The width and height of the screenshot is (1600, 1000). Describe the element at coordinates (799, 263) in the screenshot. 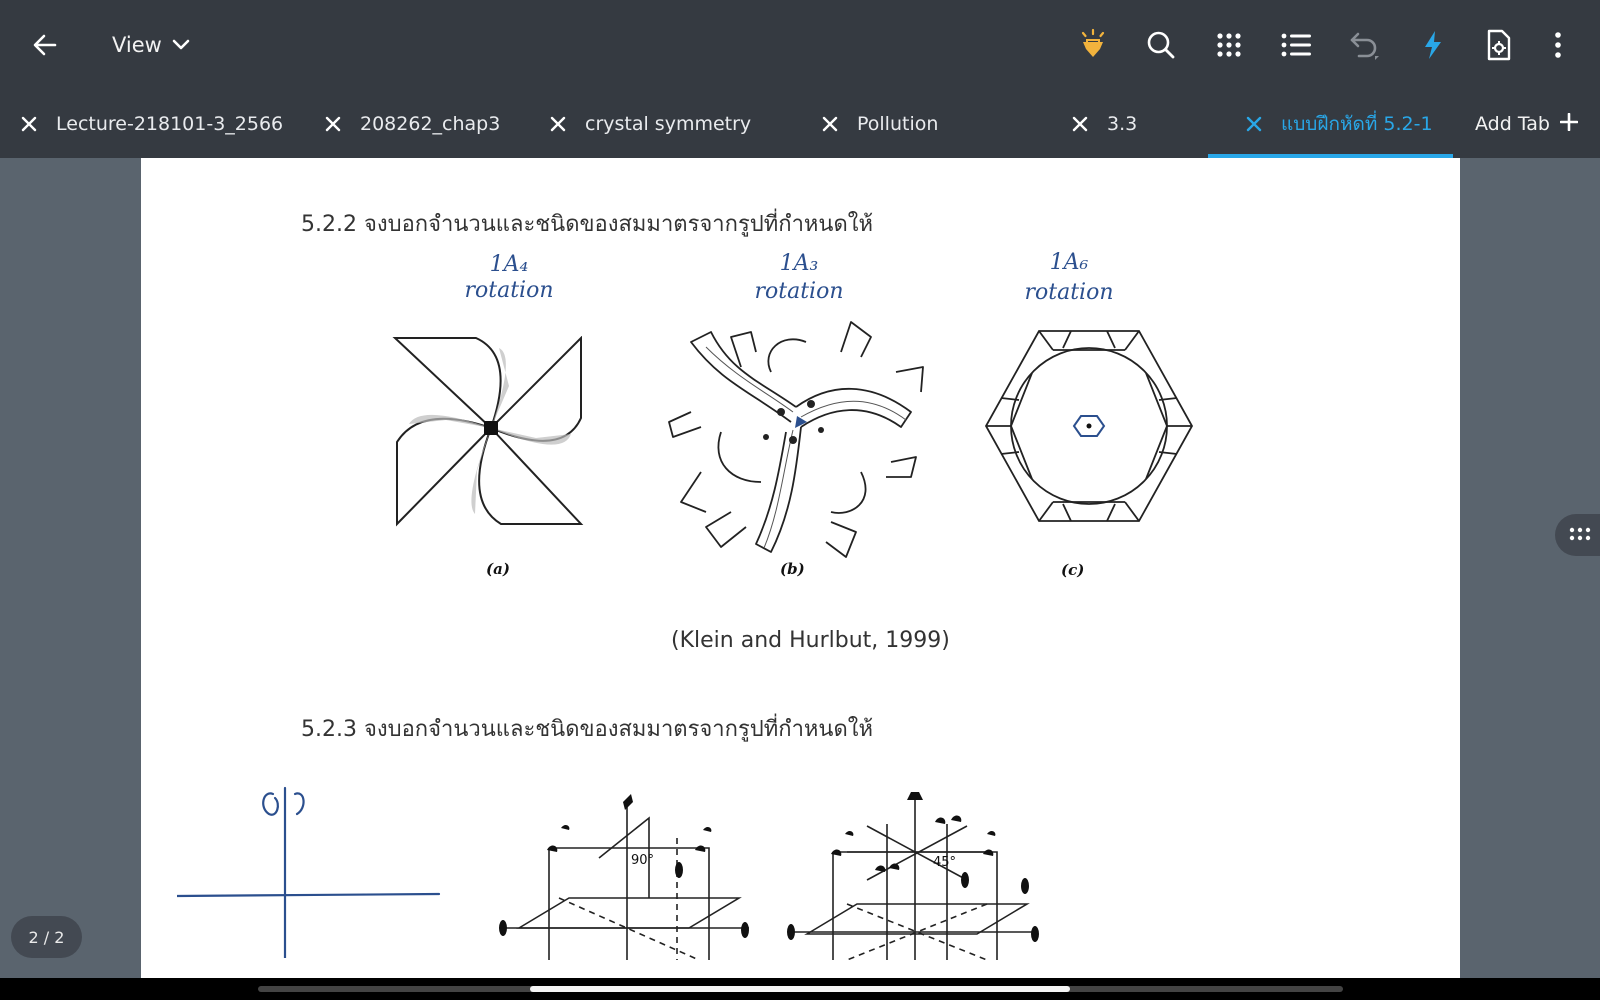

I see `annotation-b-line1: 1A₃` at that location.